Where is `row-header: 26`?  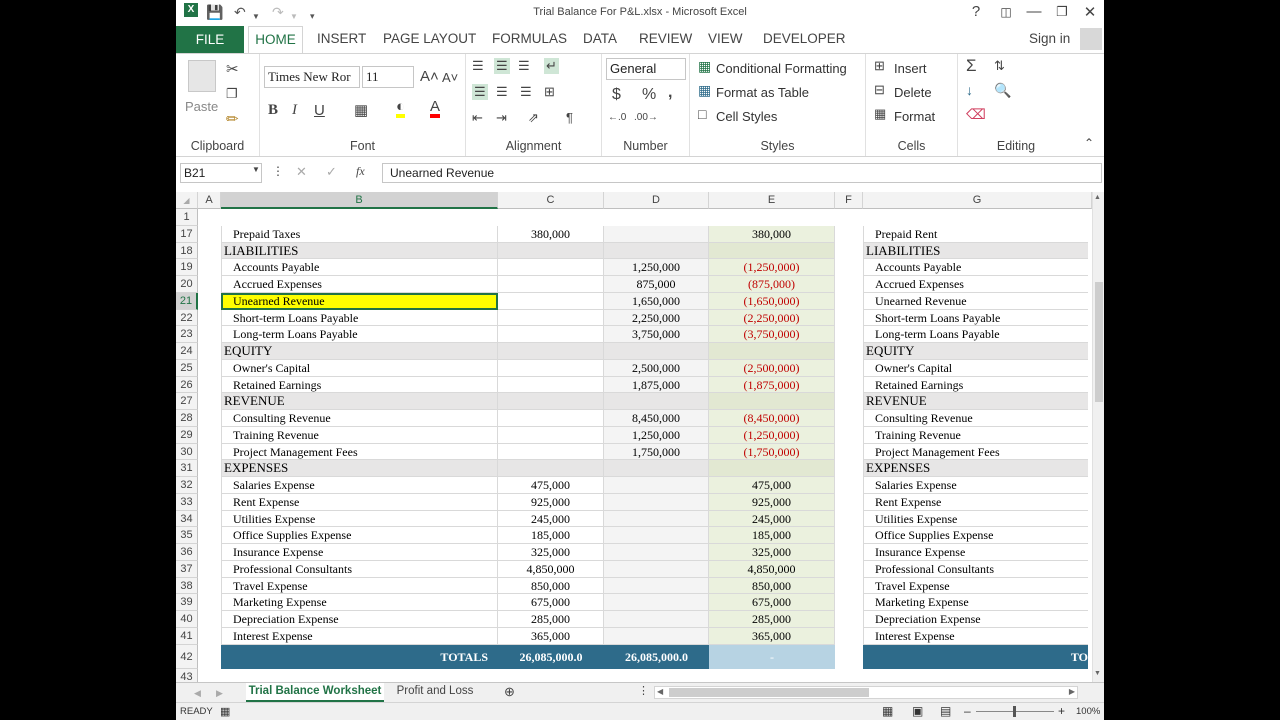 row-header: 26 is located at coordinates (187, 385).